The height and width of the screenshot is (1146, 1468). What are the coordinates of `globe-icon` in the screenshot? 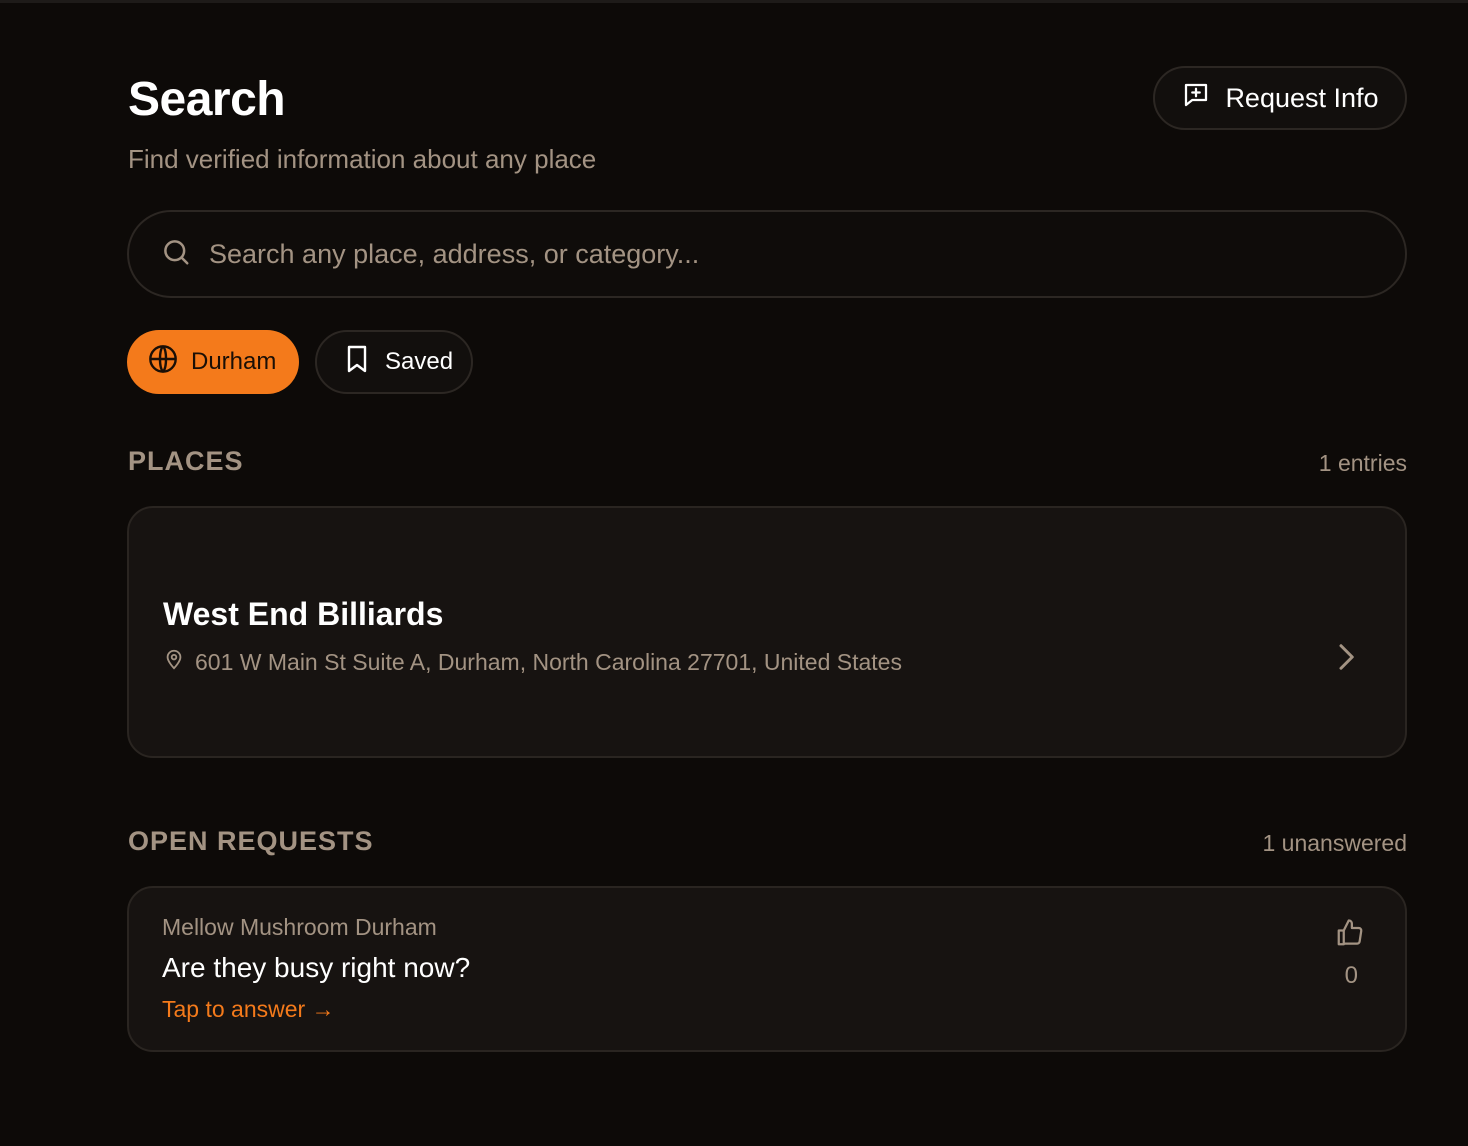 It's located at (163, 362).